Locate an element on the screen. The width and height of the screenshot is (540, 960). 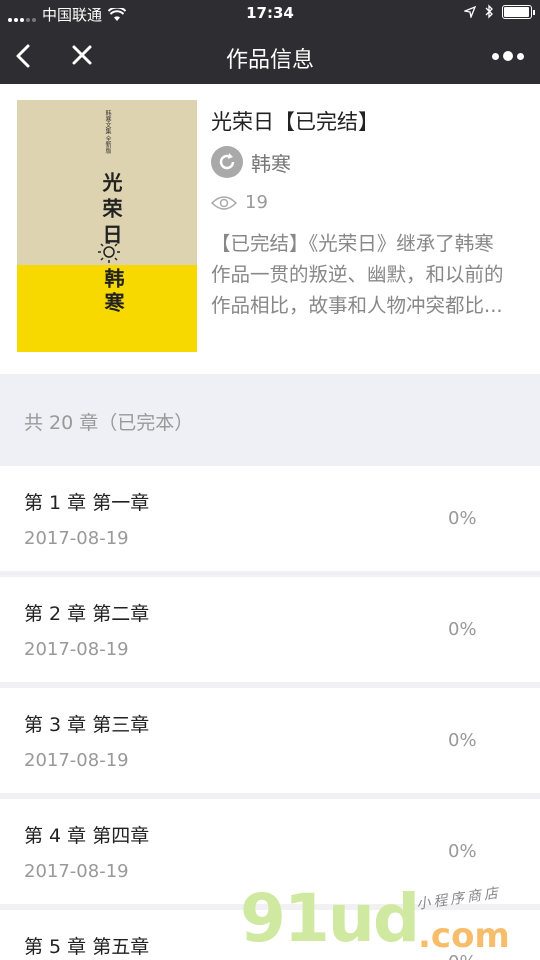
chapter-item: 第 5 章 第五章 0% is located at coordinates (270, 935).